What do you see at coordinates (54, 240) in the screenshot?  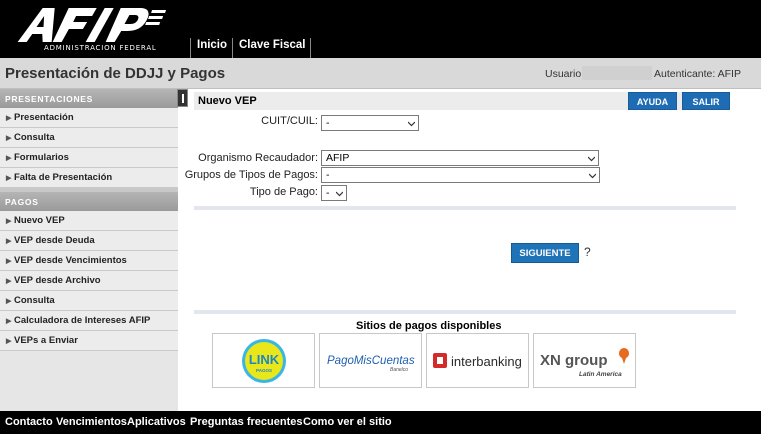 I see `sidebar-item-label: VEP desde Deuda` at bounding box center [54, 240].